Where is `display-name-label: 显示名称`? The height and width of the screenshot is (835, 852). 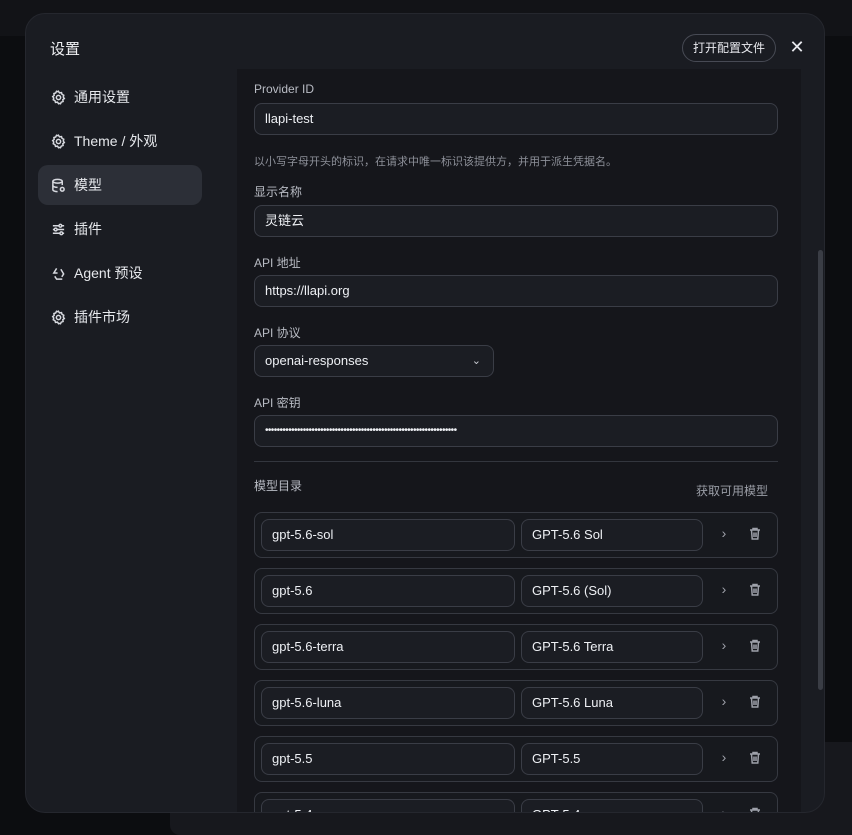 display-name-label: 显示名称 is located at coordinates (278, 192).